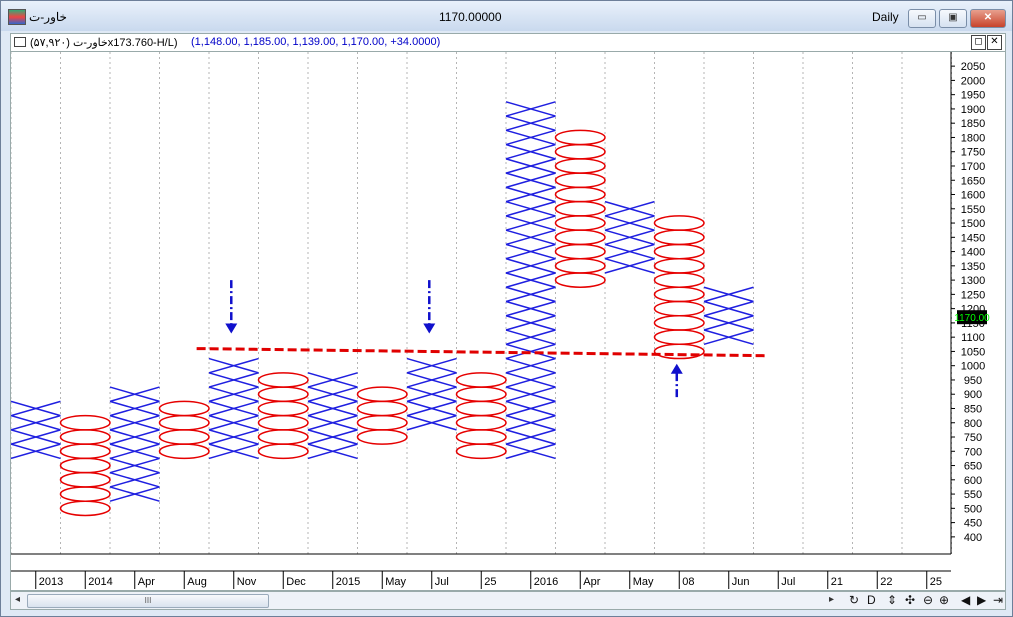  What do you see at coordinates (788, 582) in the screenshot?
I see `x-tick-label: Jul` at bounding box center [788, 582].